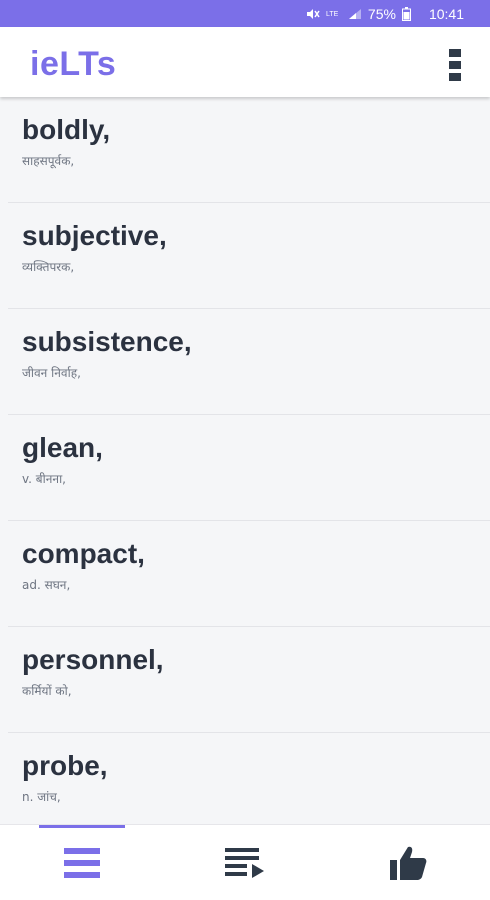  What do you see at coordinates (83, 553) in the screenshot?
I see `word-text: compact,` at bounding box center [83, 553].